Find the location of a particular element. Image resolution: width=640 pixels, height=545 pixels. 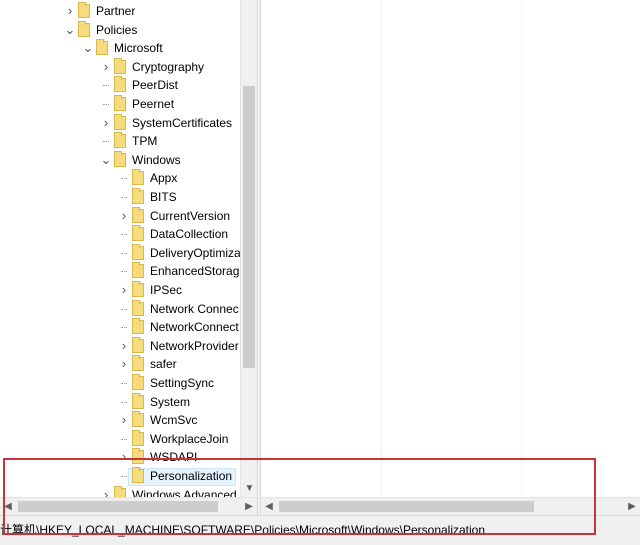

tree-item-label: BITS is located at coordinates (163, 197).